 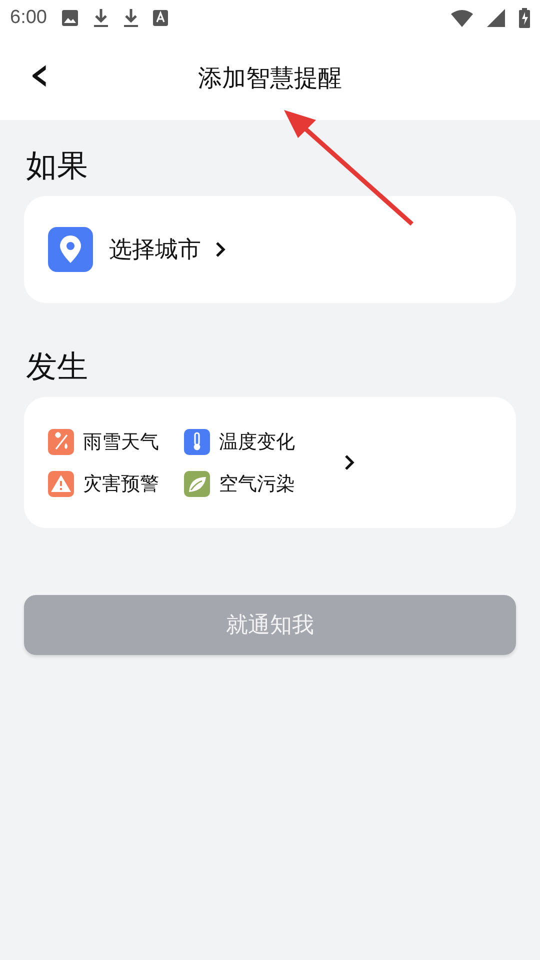 What do you see at coordinates (69, 18) in the screenshot?
I see `image-icon` at bounding box center [69, 18].